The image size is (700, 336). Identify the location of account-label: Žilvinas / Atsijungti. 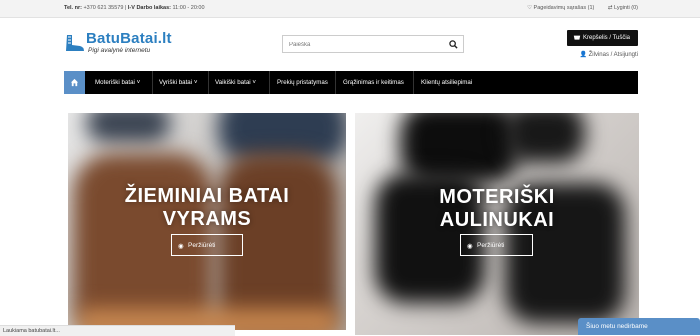
(613, 55).